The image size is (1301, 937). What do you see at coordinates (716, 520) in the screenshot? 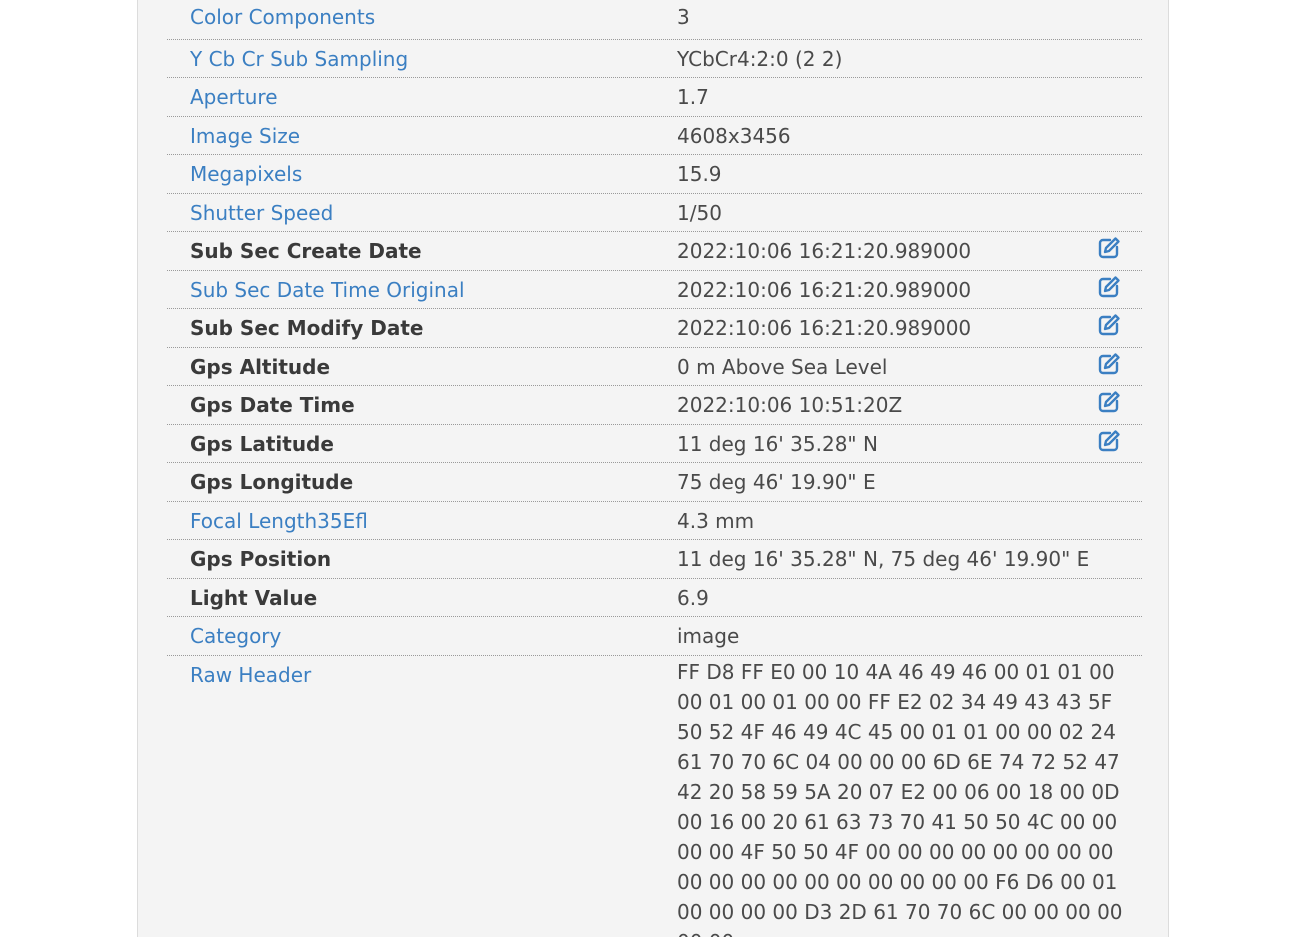
I see `field-value: 4.3 mm` at bounding box center [716, 520].